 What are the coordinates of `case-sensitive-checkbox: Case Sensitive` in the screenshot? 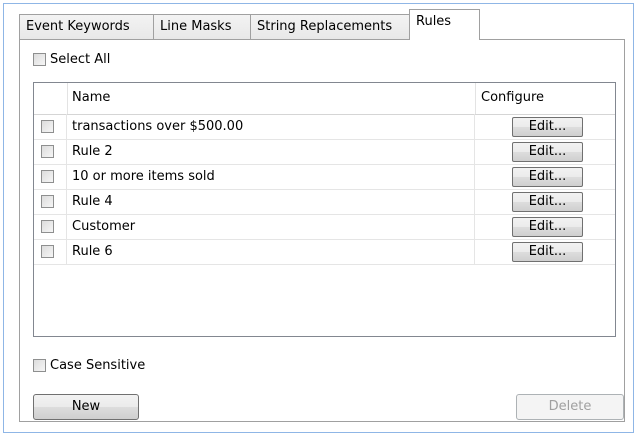 It's located at (89, 365).